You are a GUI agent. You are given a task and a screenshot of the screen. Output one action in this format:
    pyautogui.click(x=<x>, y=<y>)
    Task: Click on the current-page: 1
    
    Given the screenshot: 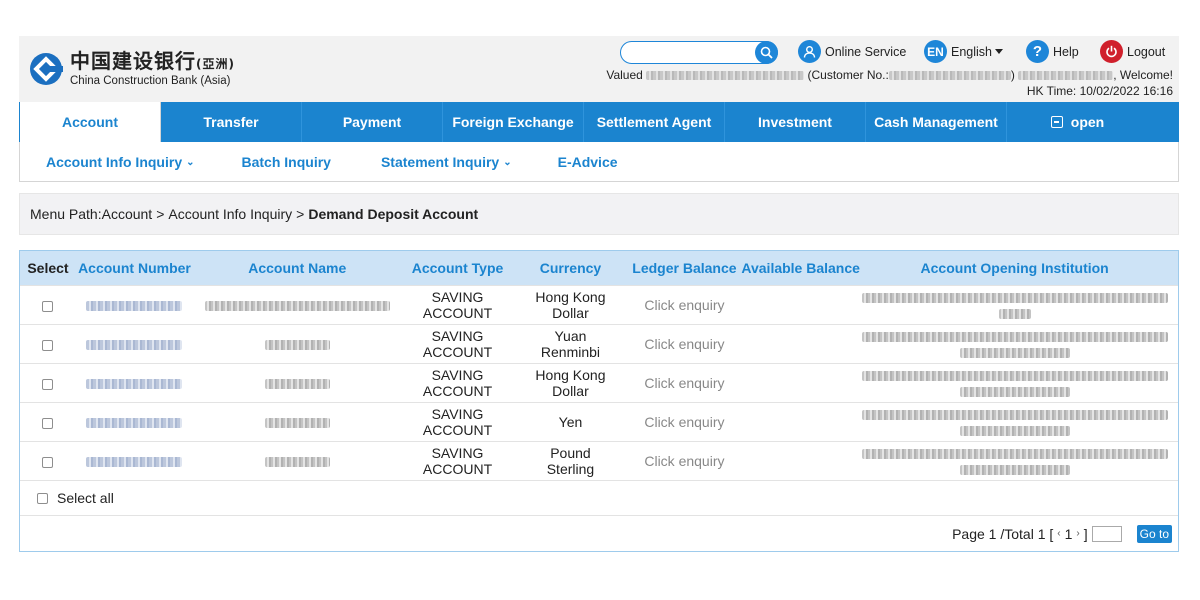 What is the action you would take?
    pyautogui.click(x=1068, y=533)
    